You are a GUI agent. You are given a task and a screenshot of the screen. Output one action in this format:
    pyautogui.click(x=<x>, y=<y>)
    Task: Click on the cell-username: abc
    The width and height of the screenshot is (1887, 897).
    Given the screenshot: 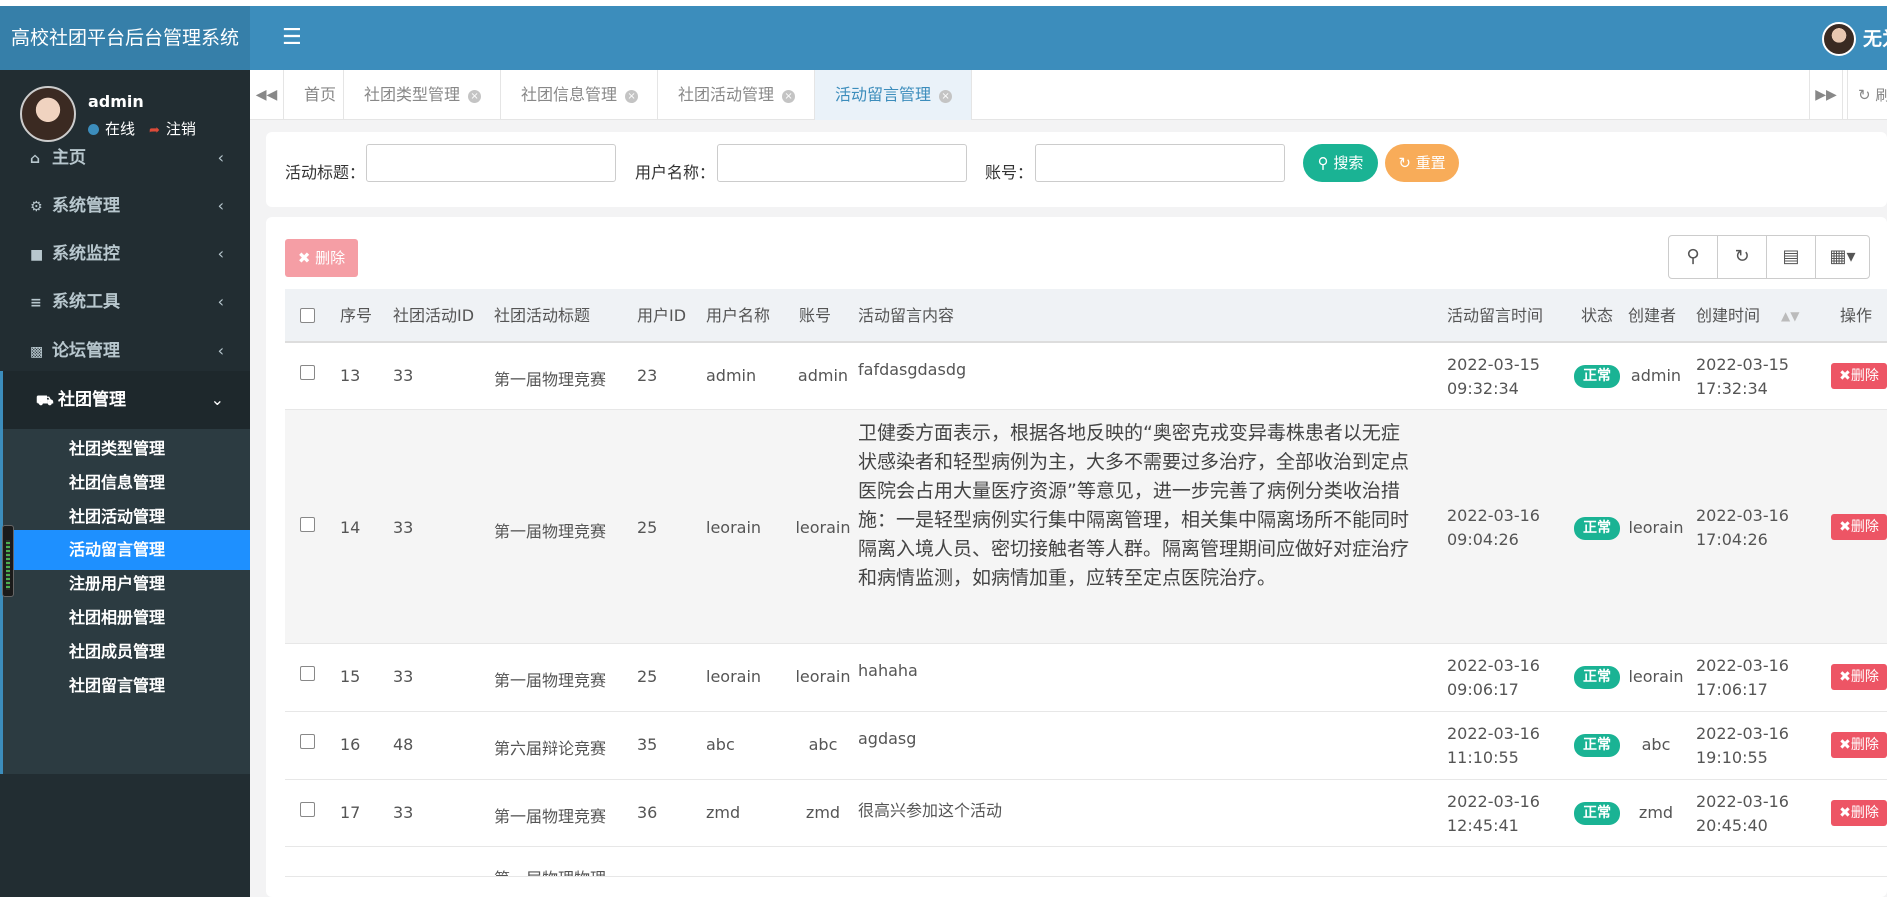 What is the action you would take?
    pyautogui.click(x=720, y=744)
    